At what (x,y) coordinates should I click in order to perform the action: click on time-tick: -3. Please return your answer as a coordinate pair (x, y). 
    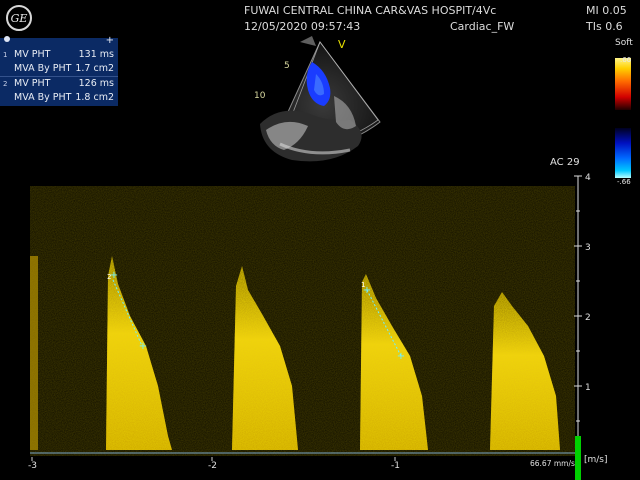
    Looking at the image, I should click on (32, 466).